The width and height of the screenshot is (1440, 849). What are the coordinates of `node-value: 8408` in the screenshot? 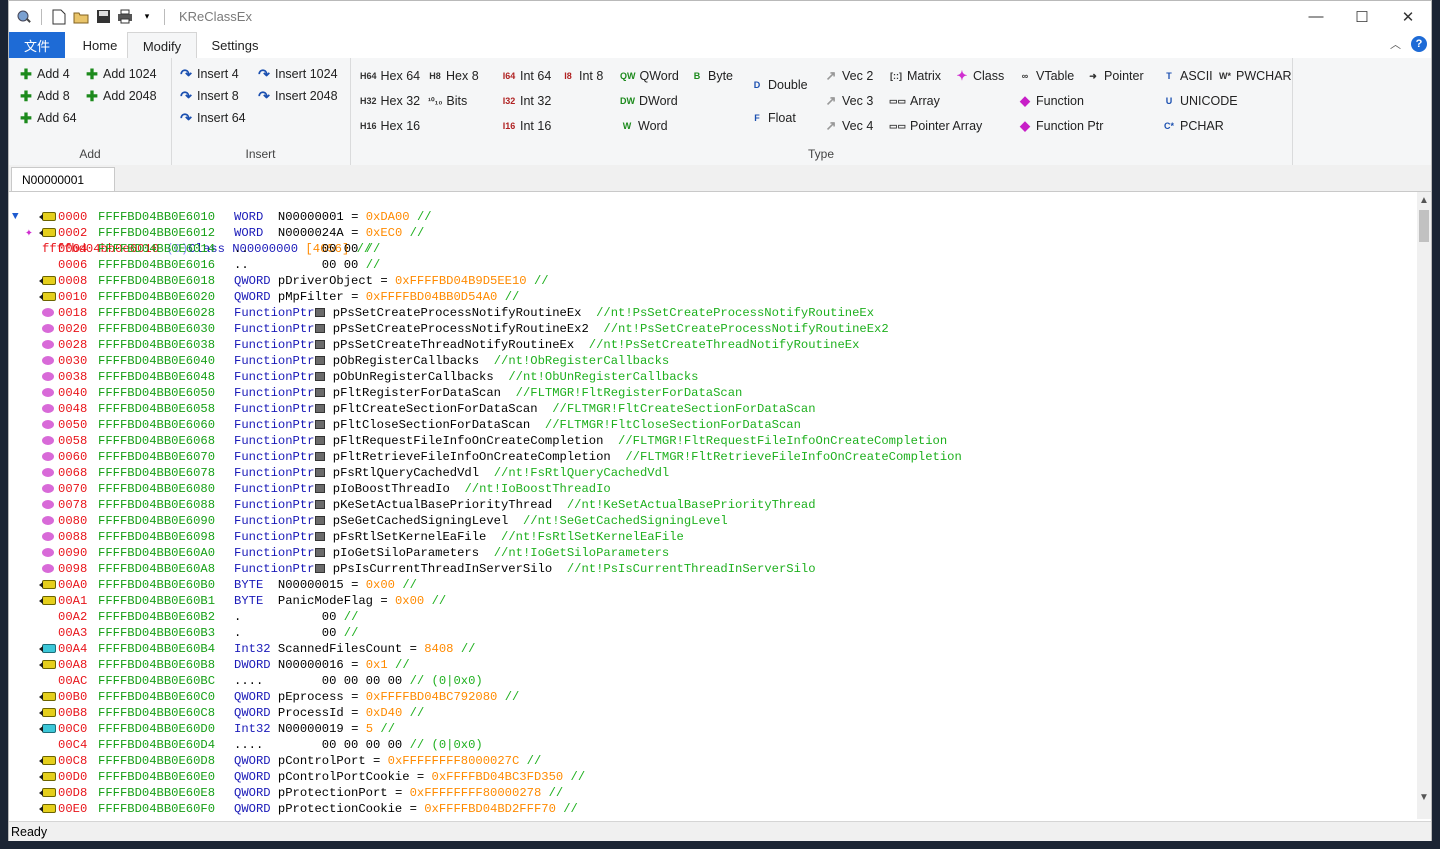 It's located at (438, 649).